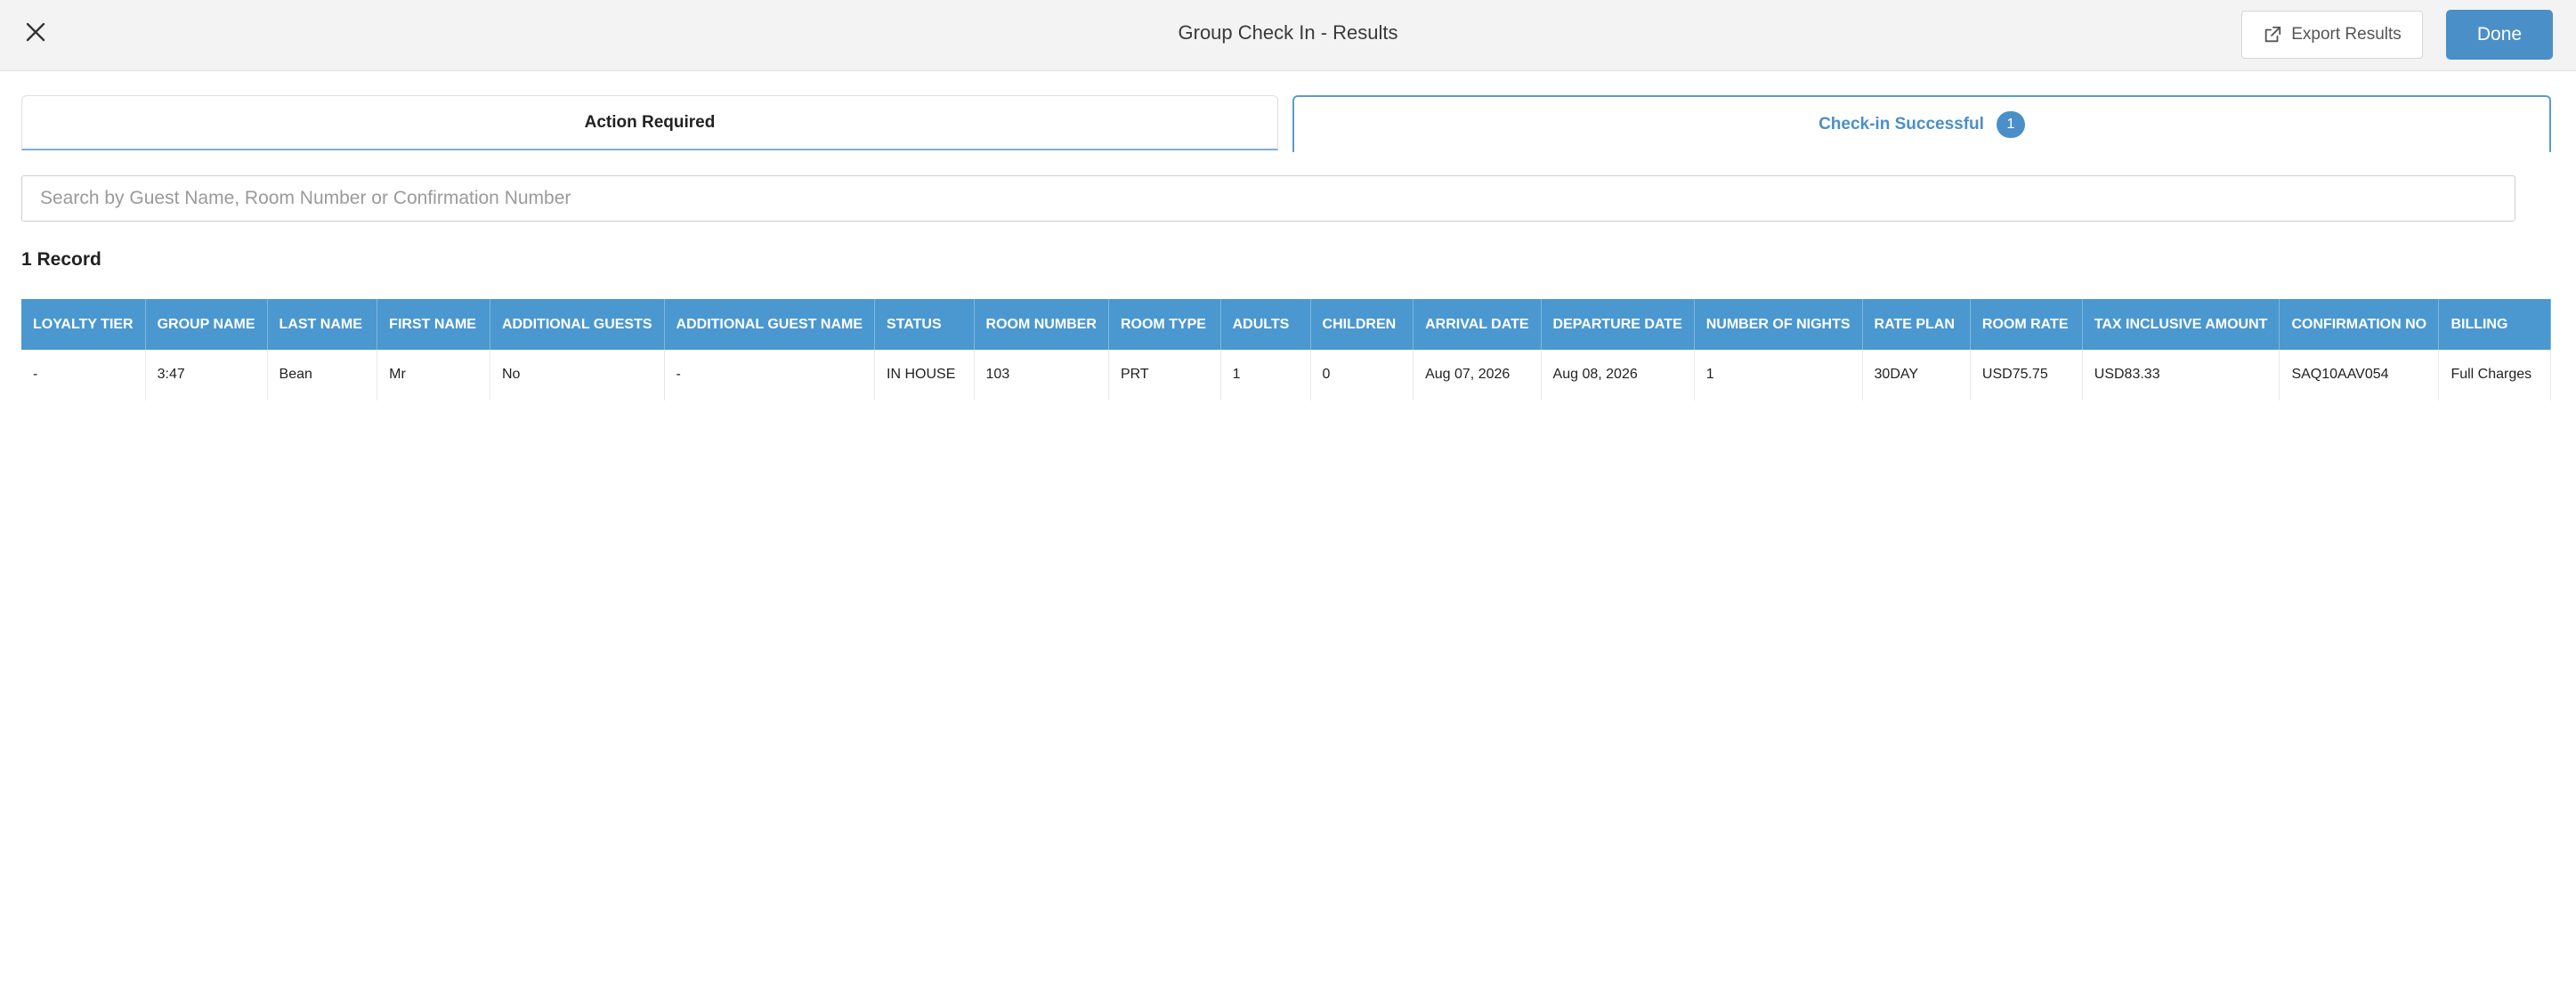 Image resolution: width=2576 pixels, height=995 pixels. I want to click on table-cell: SAQ10AAV054, so click(2359, 375).